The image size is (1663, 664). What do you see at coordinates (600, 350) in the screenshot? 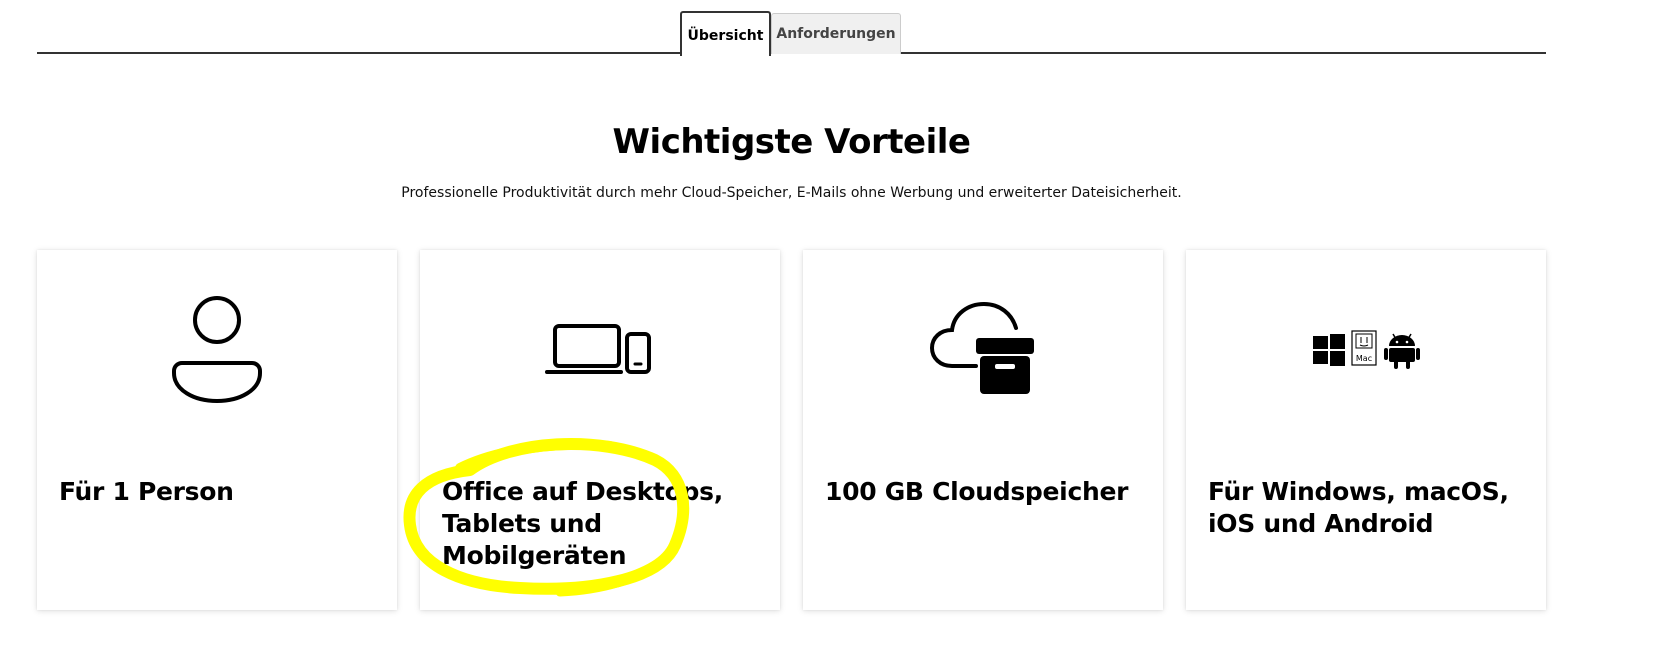
I see `laptop-phone-icon` at bounding box center [600, 350].